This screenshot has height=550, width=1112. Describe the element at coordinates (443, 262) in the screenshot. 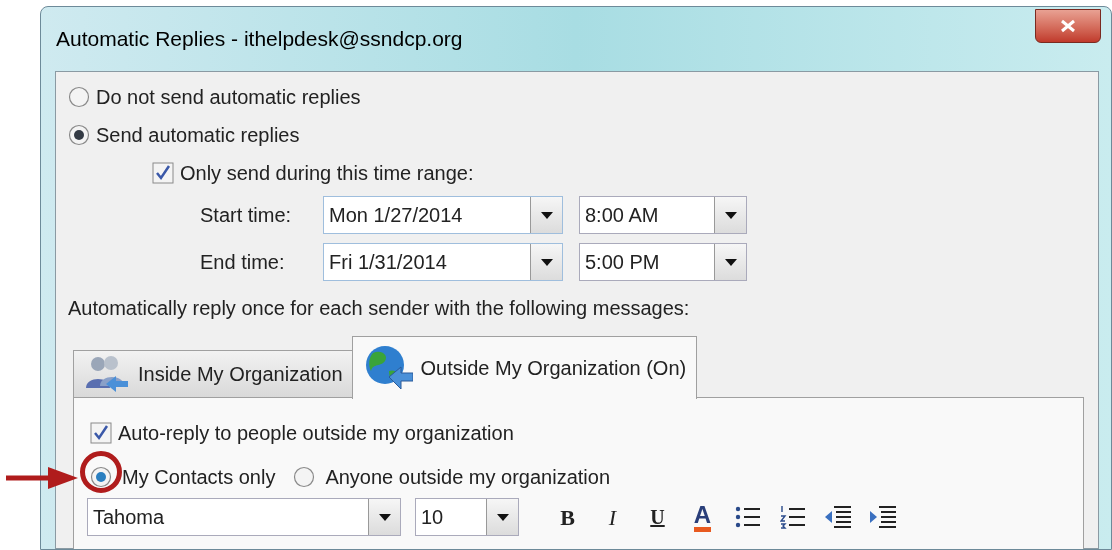

I see `date-dropdown: Fri 1/31/2014` at that location.